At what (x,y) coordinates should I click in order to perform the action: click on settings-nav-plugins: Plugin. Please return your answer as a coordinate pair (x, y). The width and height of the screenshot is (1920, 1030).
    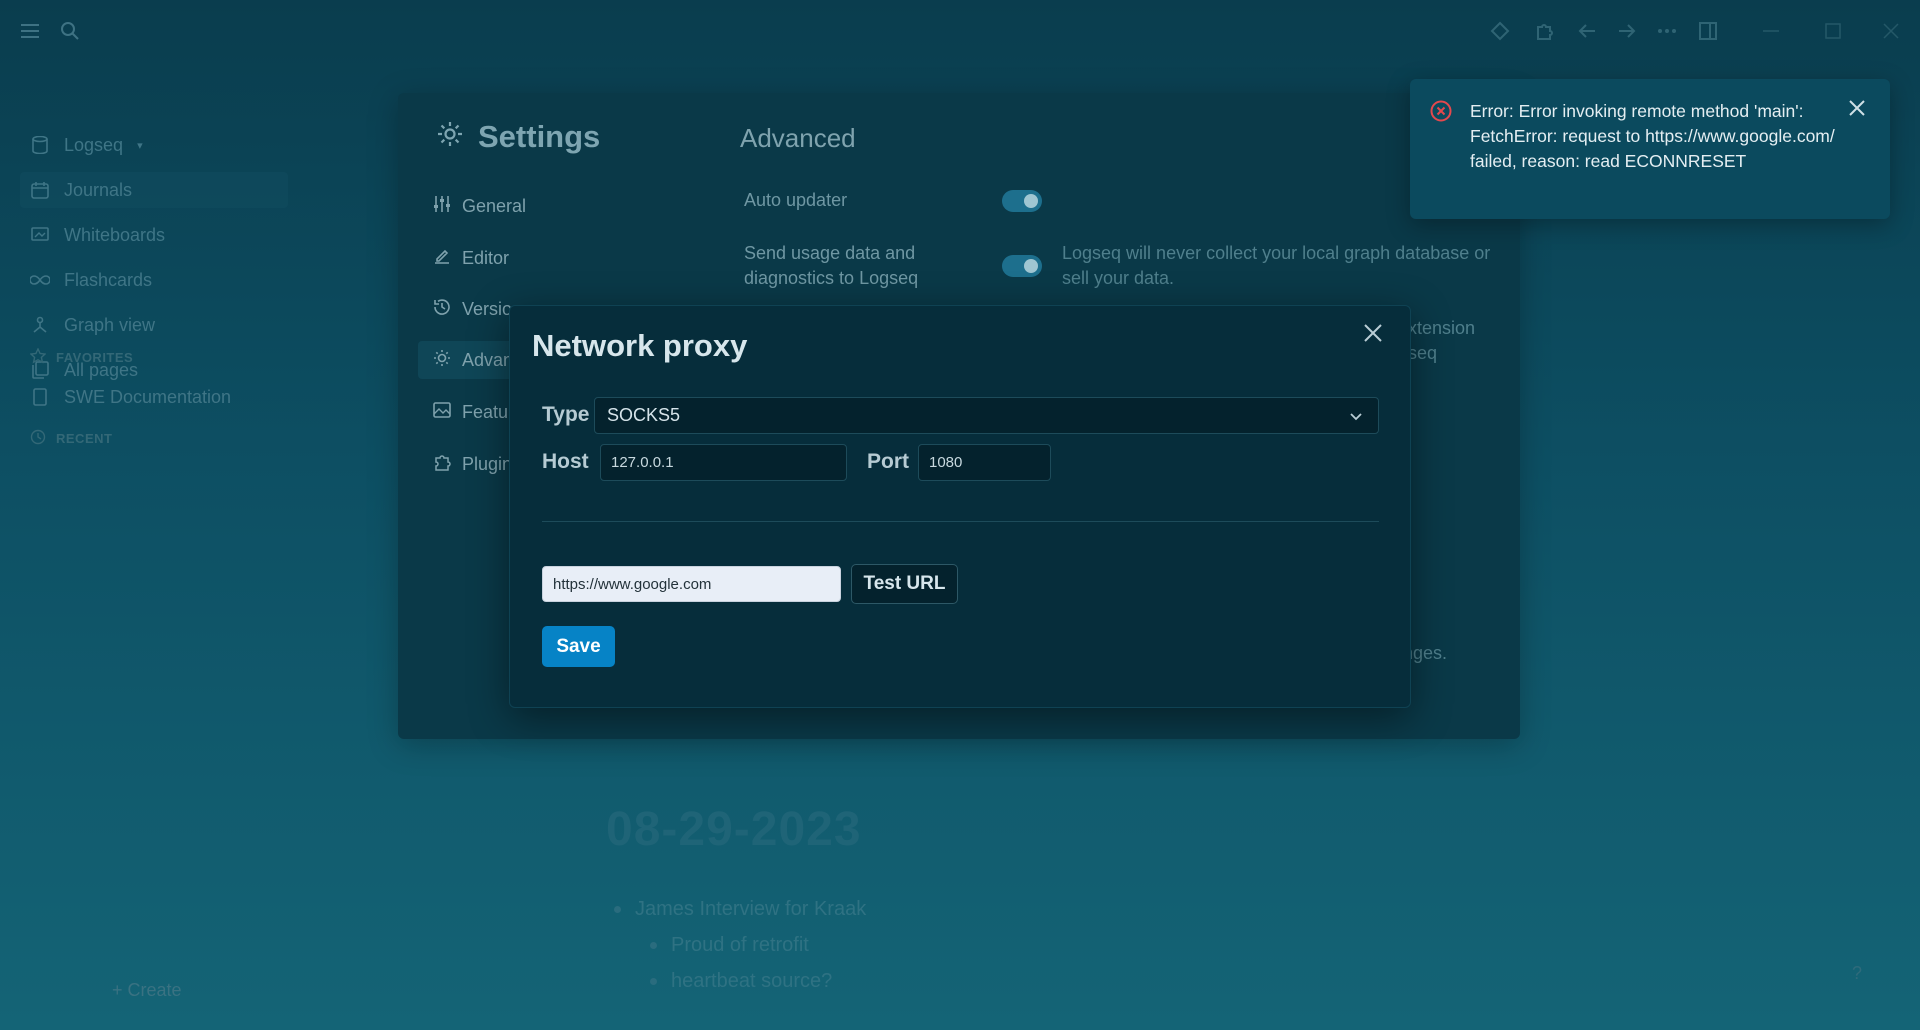
    Looking at the image, I should click on (472, 464).